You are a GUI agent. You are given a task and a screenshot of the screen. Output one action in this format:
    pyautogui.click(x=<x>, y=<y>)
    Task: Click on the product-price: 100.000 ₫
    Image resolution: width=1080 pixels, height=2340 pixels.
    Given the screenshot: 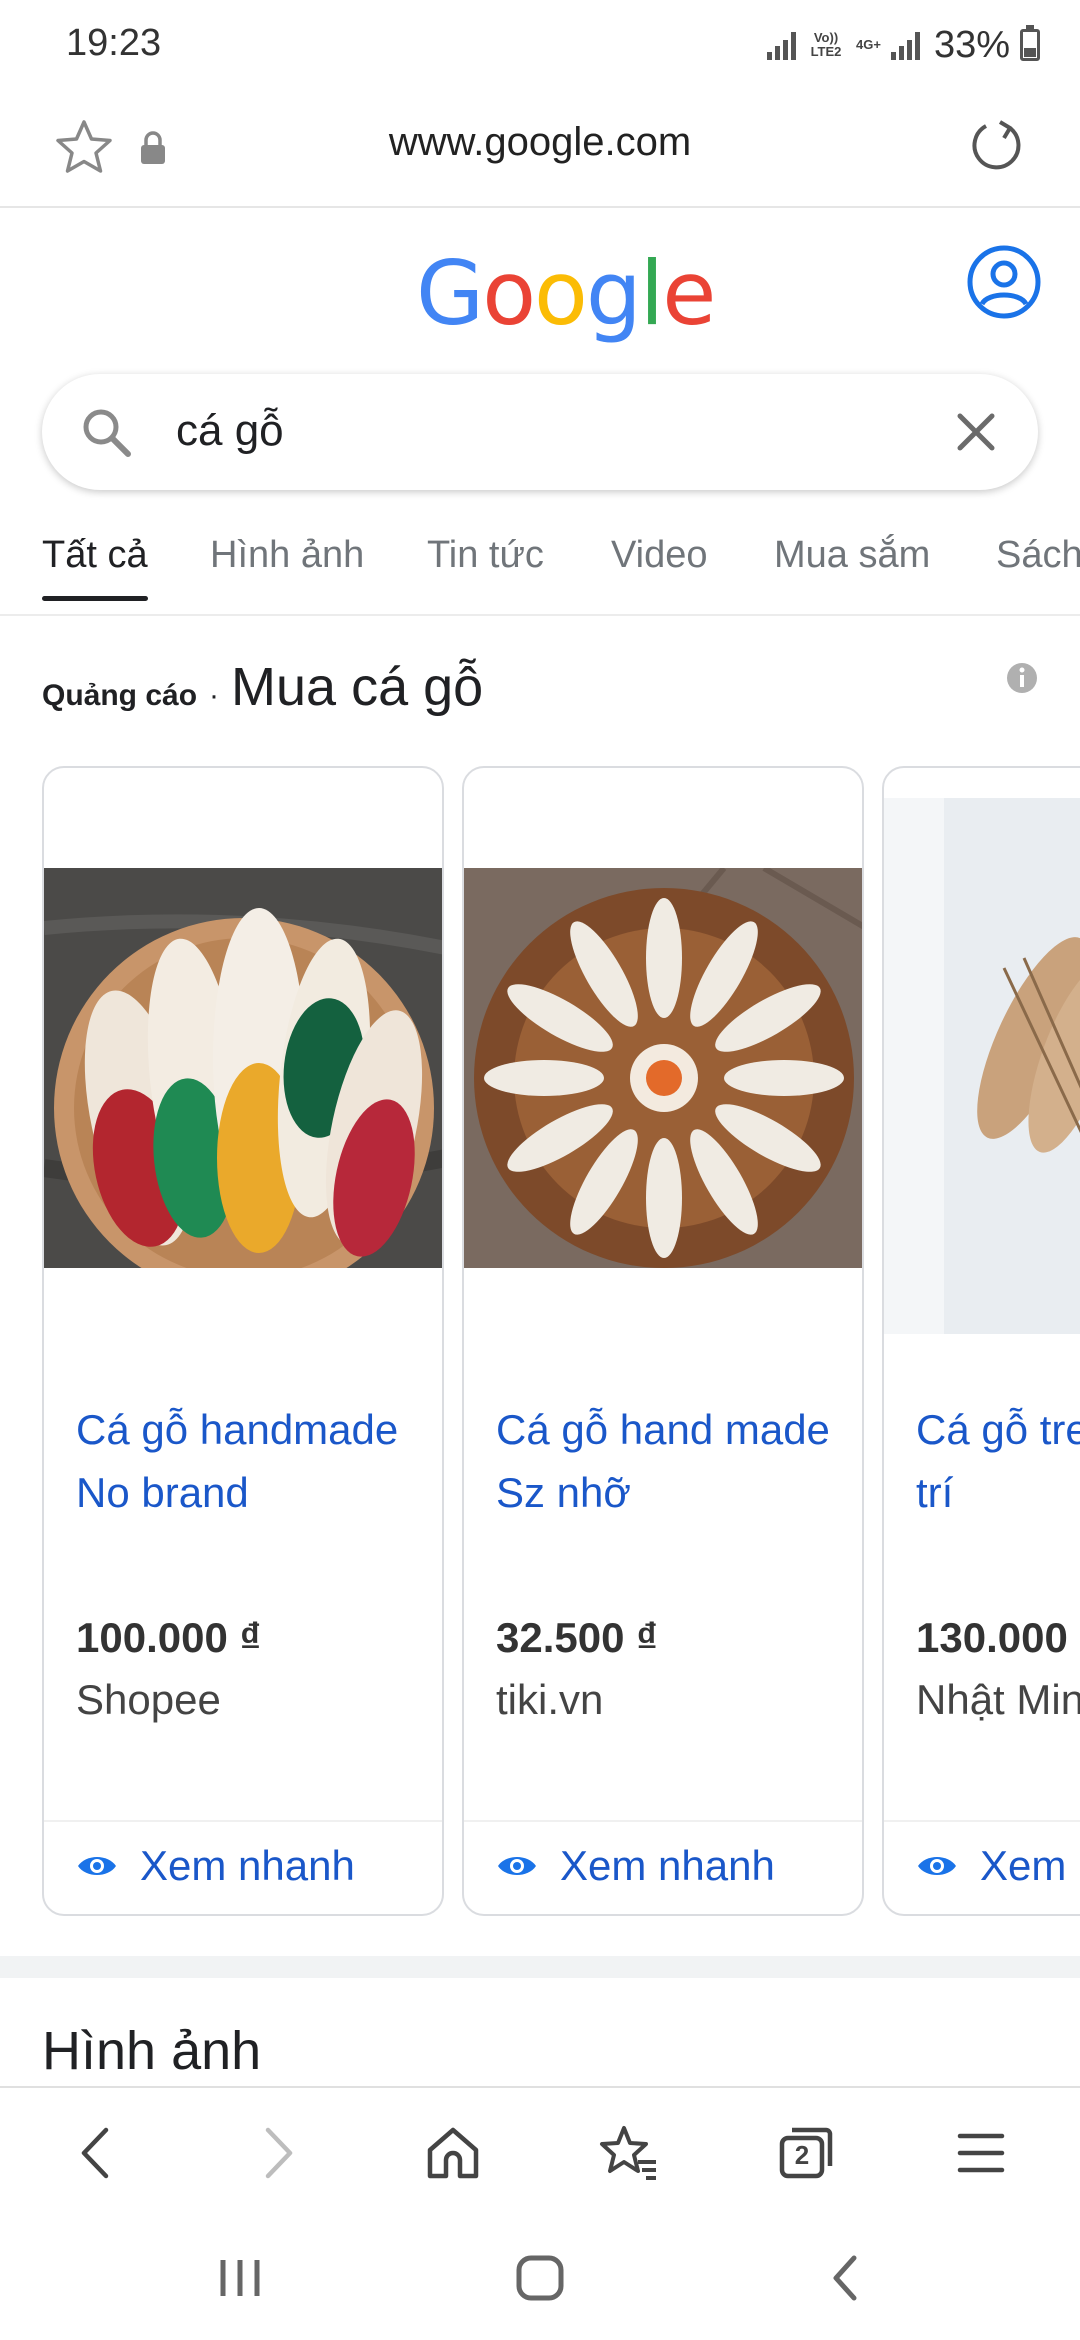 What is the action you would take?
    pyautogui.click(x=169, y=1637)
    